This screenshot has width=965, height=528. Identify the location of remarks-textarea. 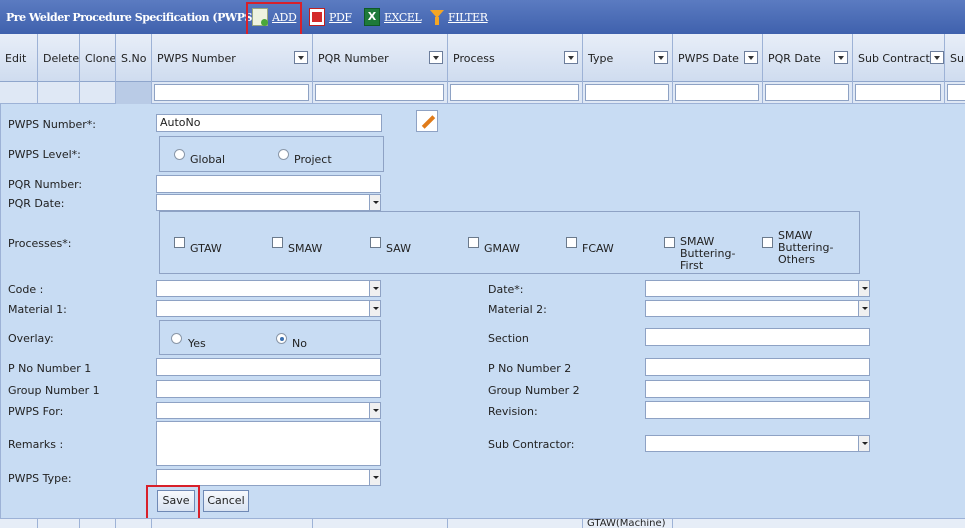
(268, 443).